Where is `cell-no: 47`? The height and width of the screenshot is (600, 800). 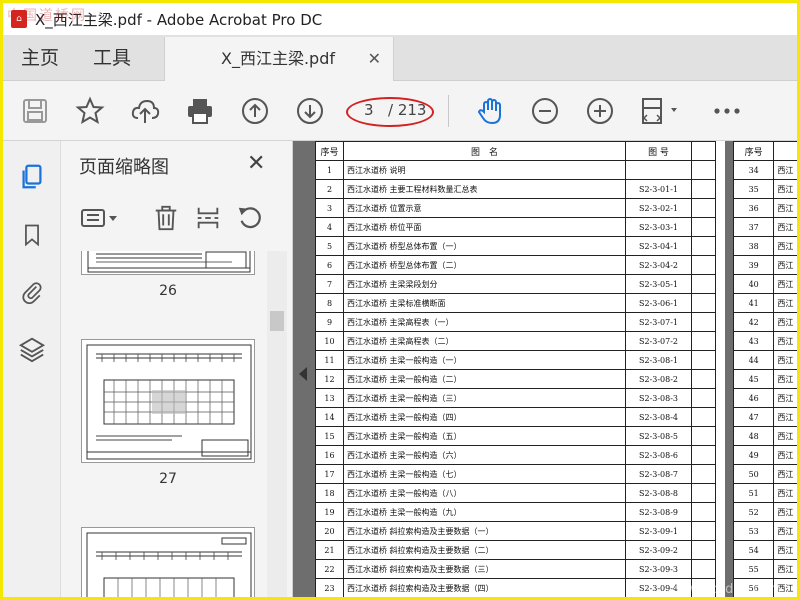 cell-no: 47 is located at coordinates (753, 417).